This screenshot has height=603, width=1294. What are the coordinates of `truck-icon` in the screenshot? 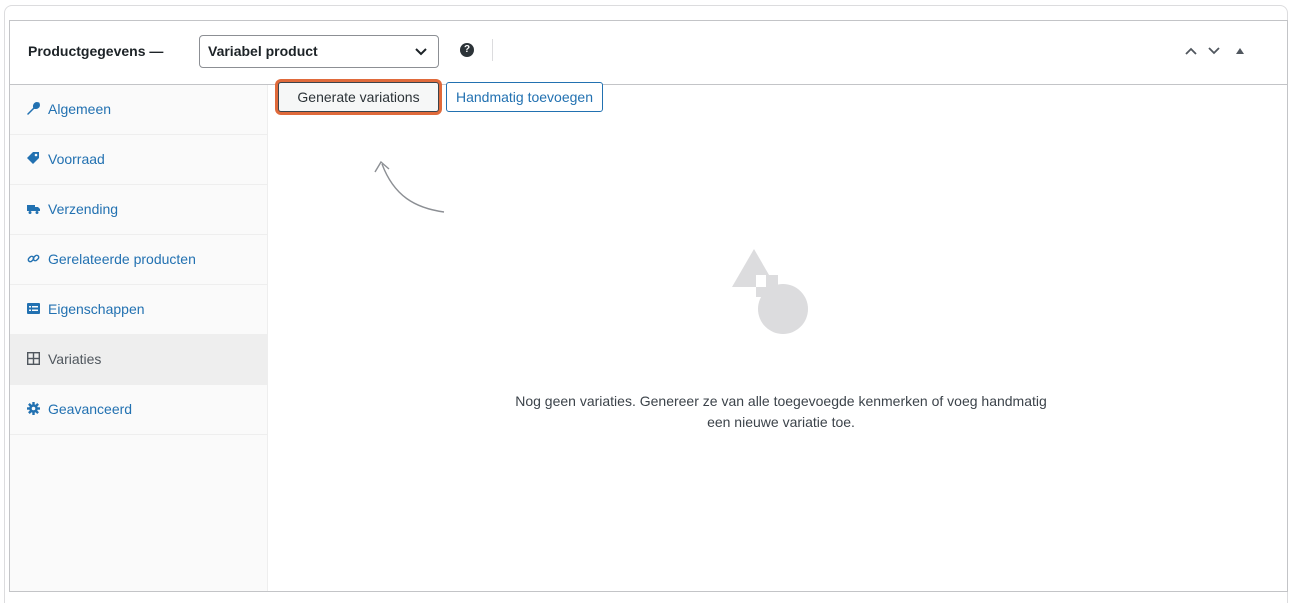 It's located at (33, 209).